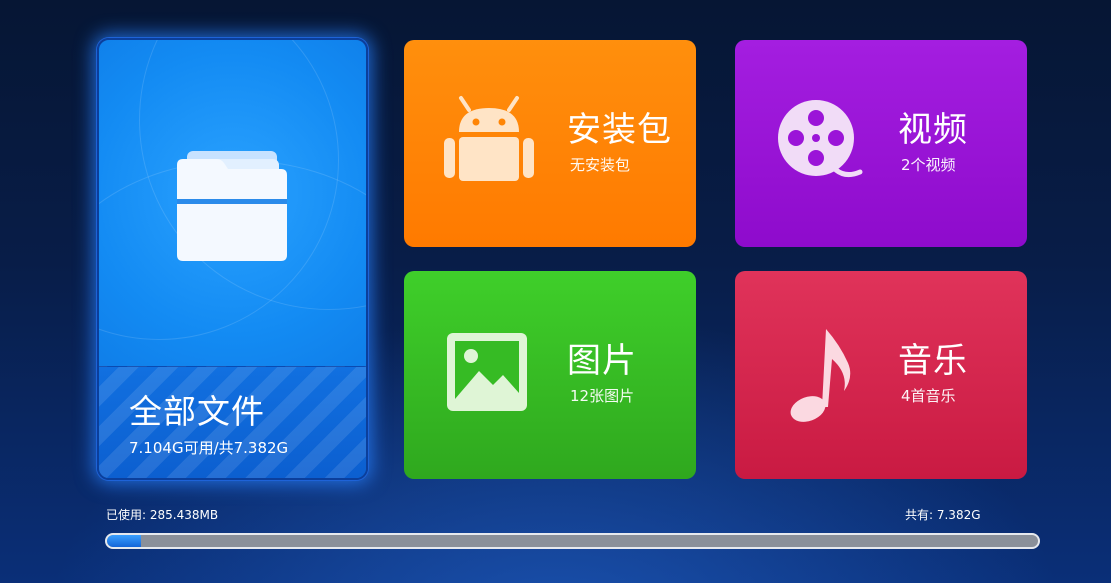 The height and width of the screenshot is (583, 1111). I want to click on apk-title: 安装包, so click(619, 130).